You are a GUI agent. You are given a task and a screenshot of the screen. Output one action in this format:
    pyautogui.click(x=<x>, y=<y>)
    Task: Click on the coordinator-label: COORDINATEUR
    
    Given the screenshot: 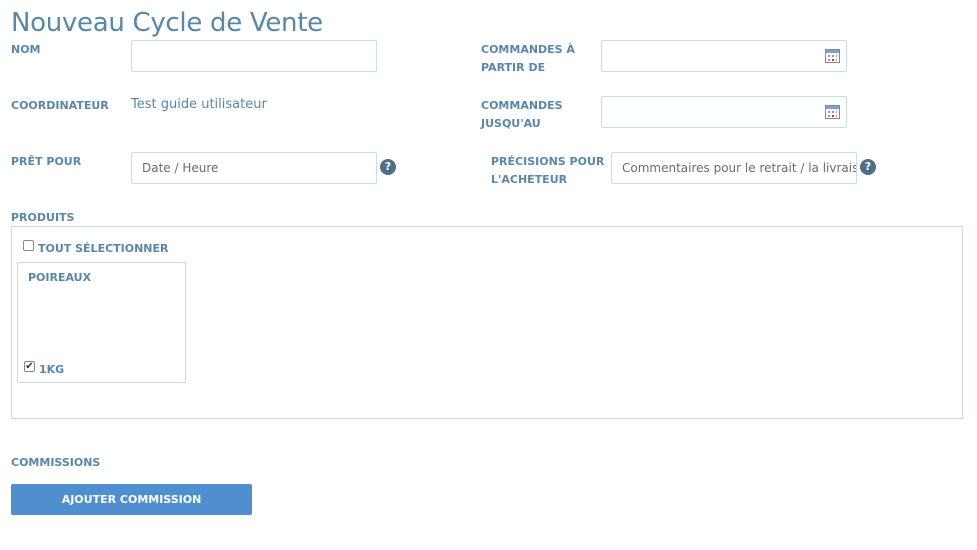 What is the action you would take?
    pyautogui.click(x=60, y=105)
    